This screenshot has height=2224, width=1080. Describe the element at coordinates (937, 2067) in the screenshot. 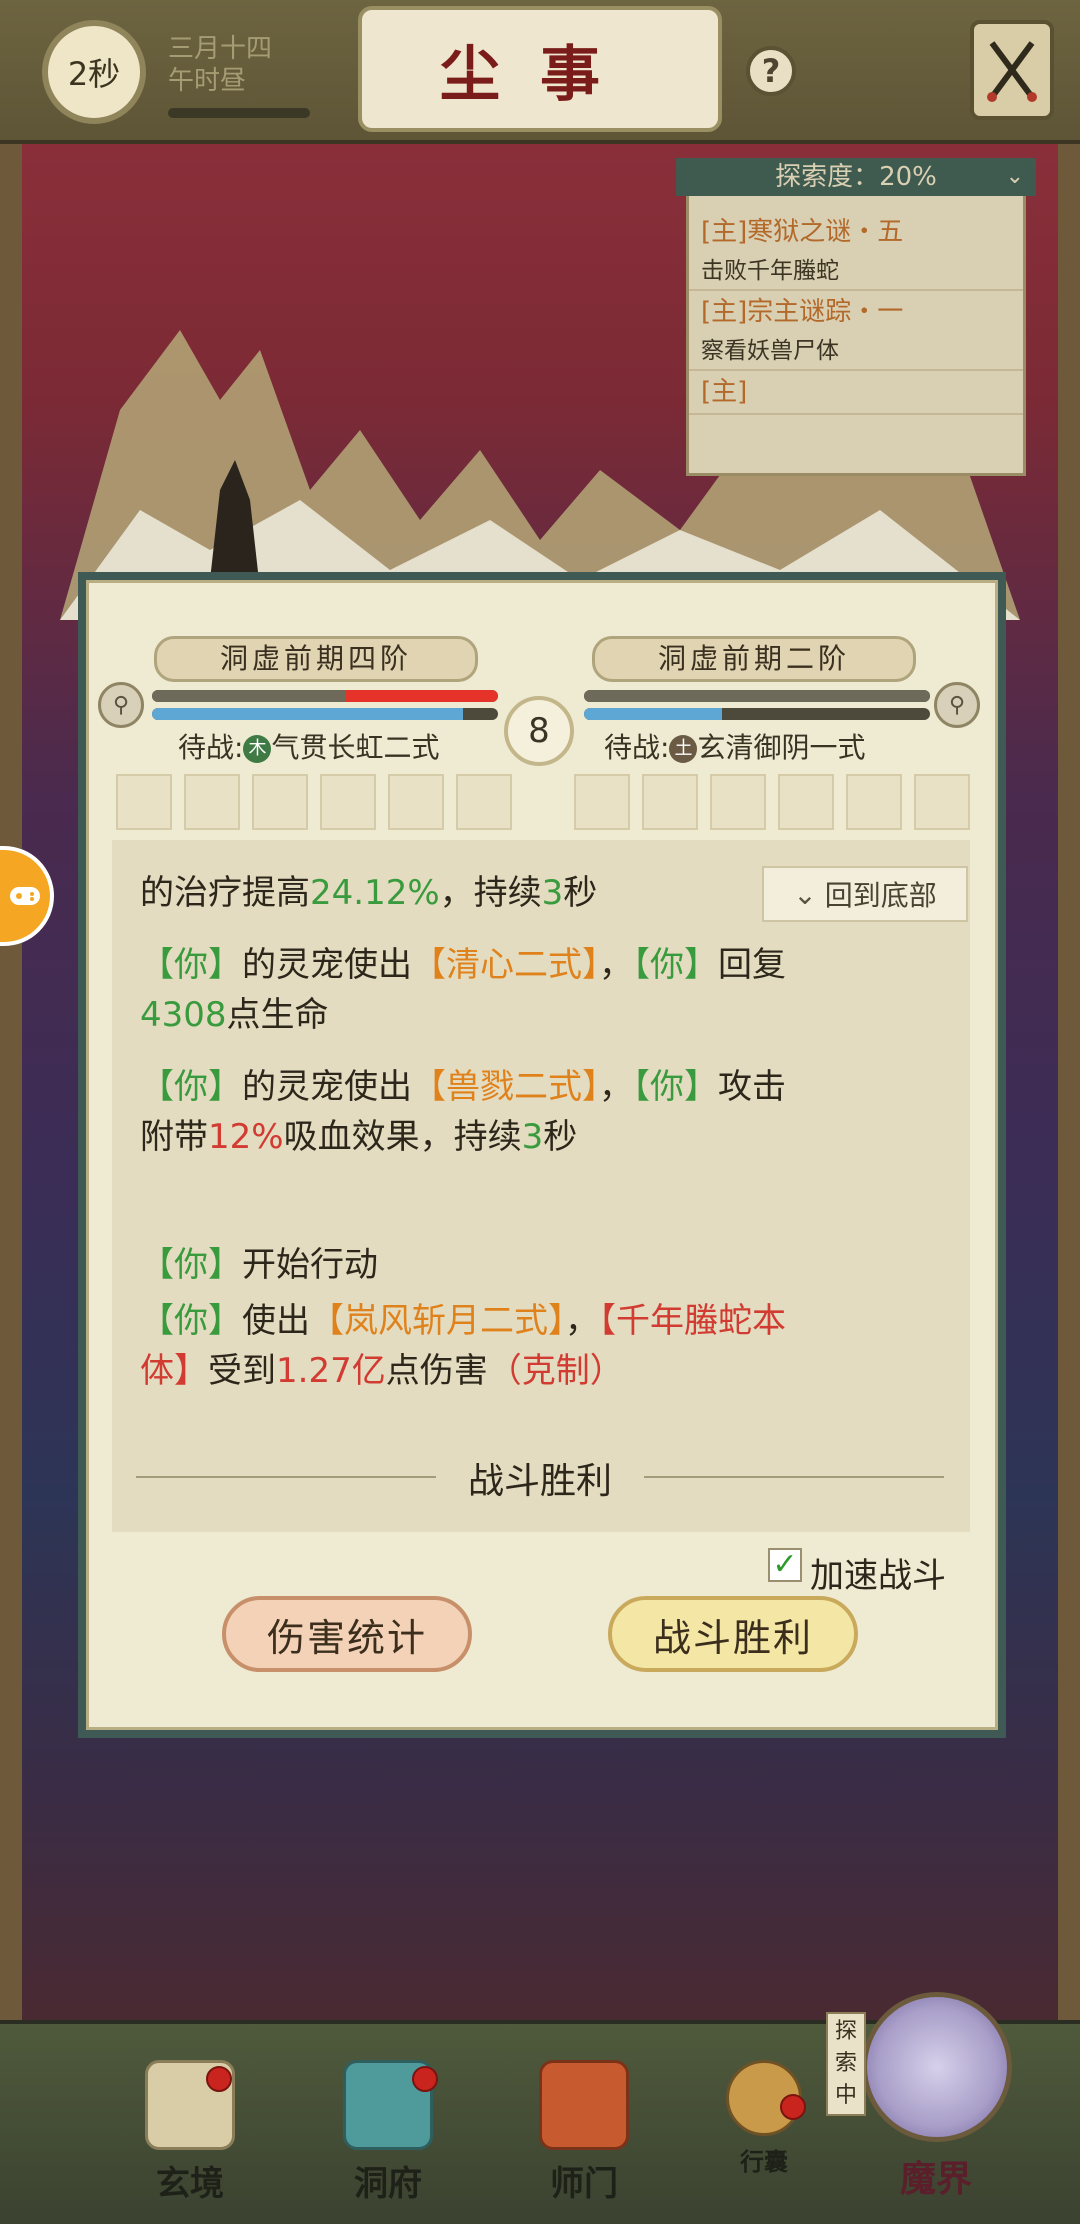

I see `demon-realm-portrait` at that location.